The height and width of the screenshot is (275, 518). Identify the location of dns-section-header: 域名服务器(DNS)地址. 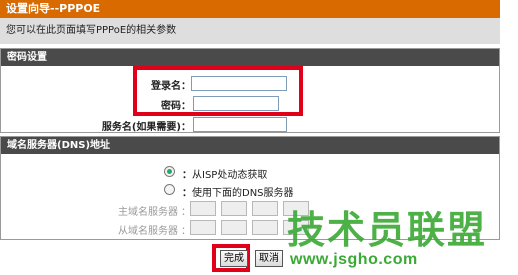
(250, 145).